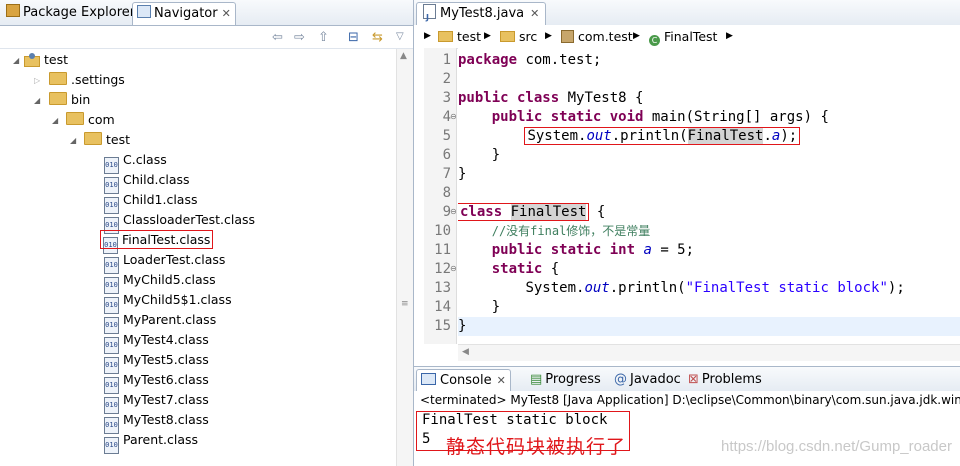  I want to click on navigator-icon, so click(144, 11).